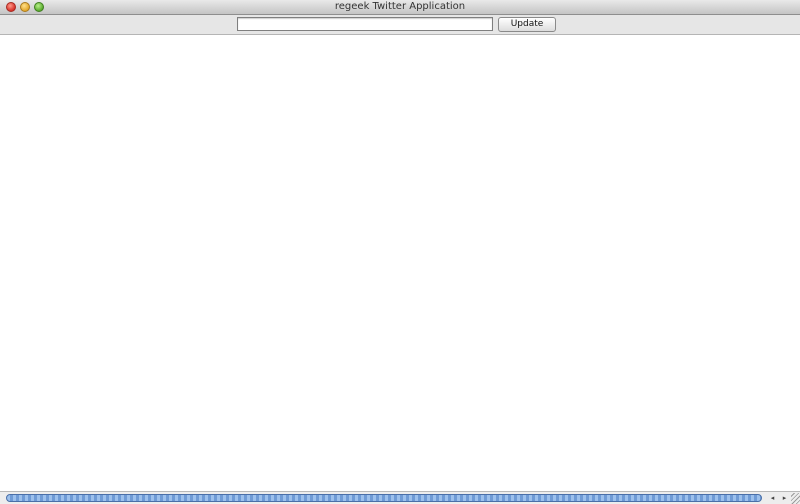 This screenshot has height=504, width=800. I want to click on scroll-right-arrow-icon: ▸, so click(784, 498).